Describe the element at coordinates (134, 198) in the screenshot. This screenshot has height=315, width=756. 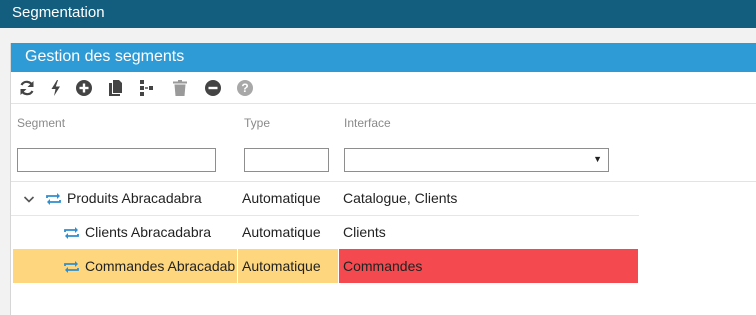
I see `segment-name: Produits Abracadabra` at that location.